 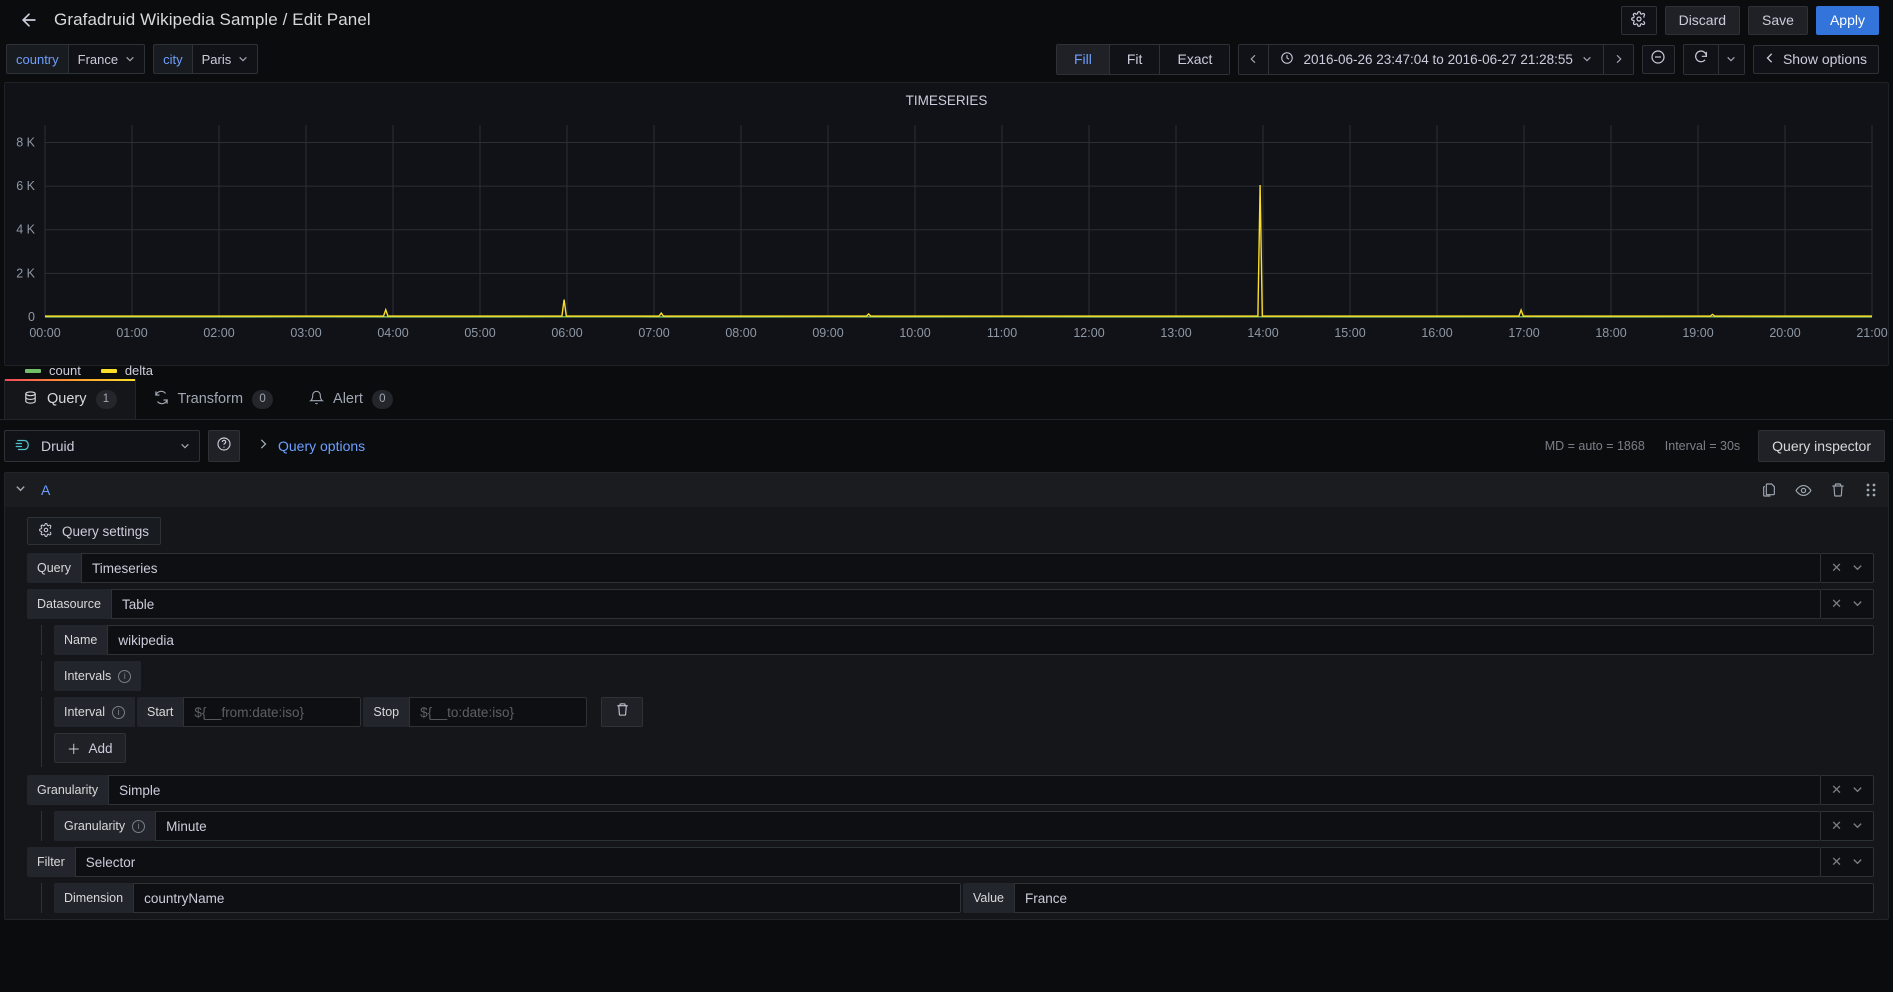 What do you see at coordinates (988, 826) in the screenshot?
I see `granularity-inner-select: Minute` at bounding box center [988, 826].